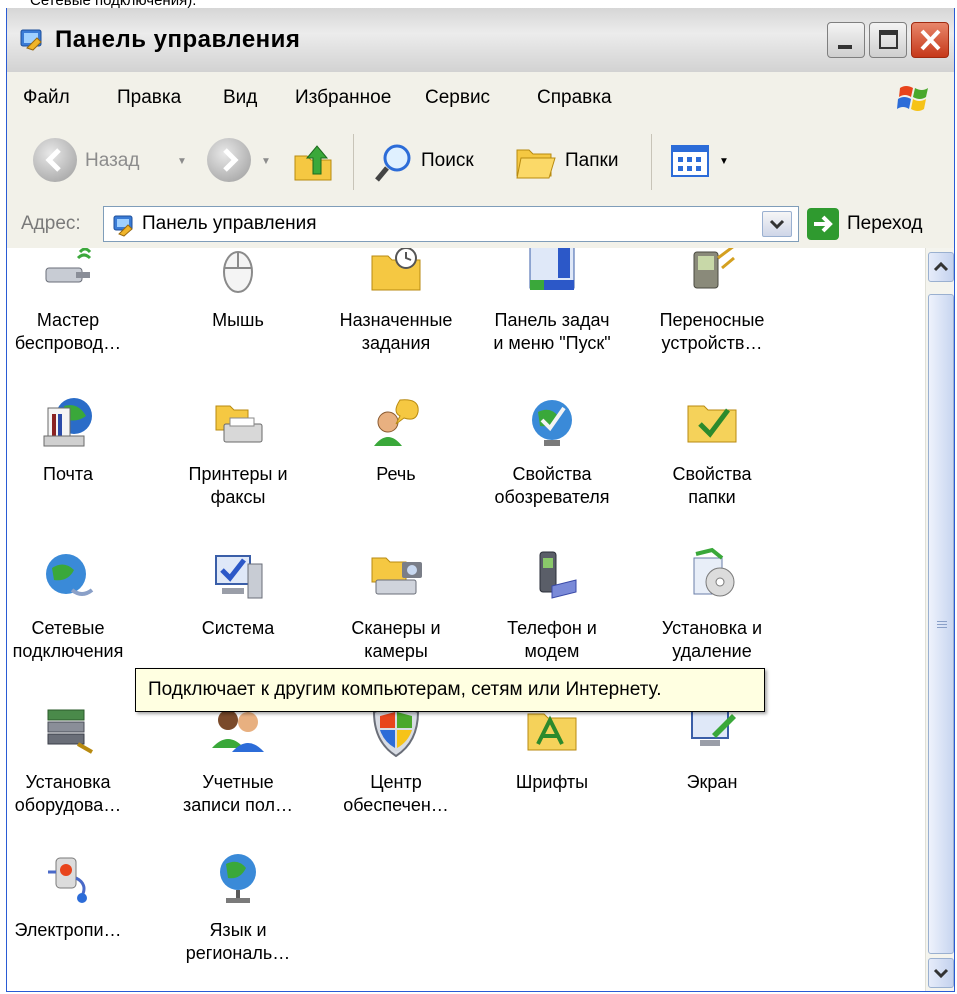 This screenshot has width=957, height=994. What do you see at coordinates (451, 224) in the screenshot?
I see `address-input: Панель управления` at bounding box center [451, 224].